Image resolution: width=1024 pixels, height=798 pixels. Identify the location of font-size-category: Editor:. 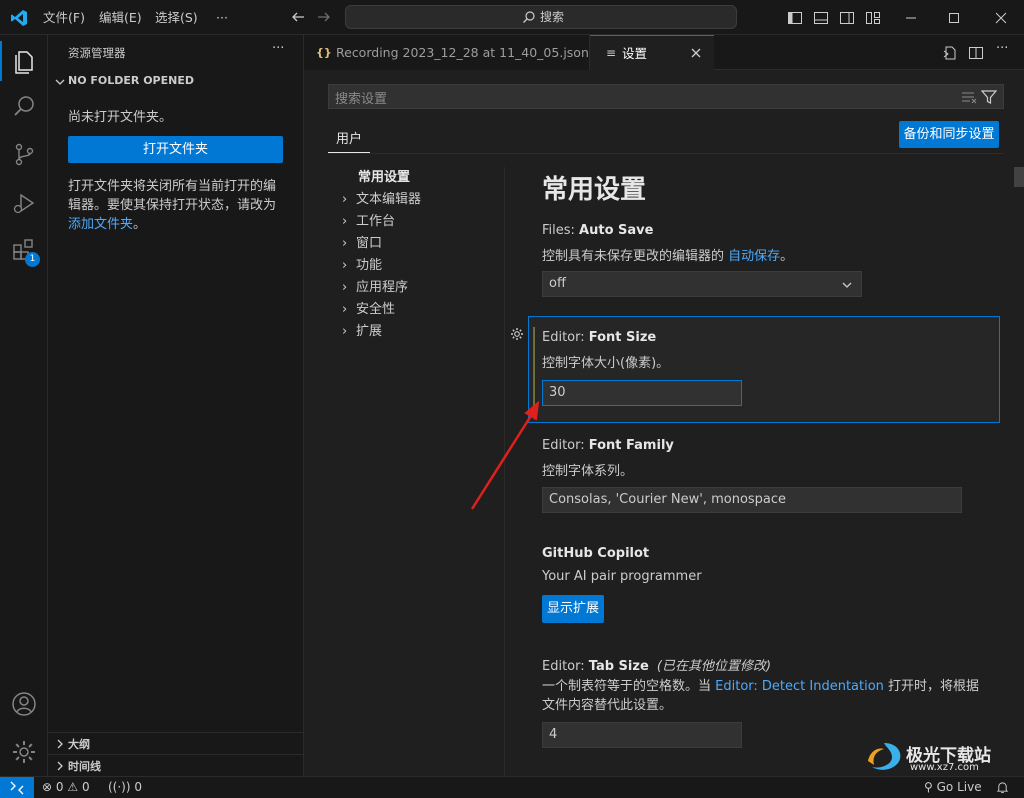
(565, 337).